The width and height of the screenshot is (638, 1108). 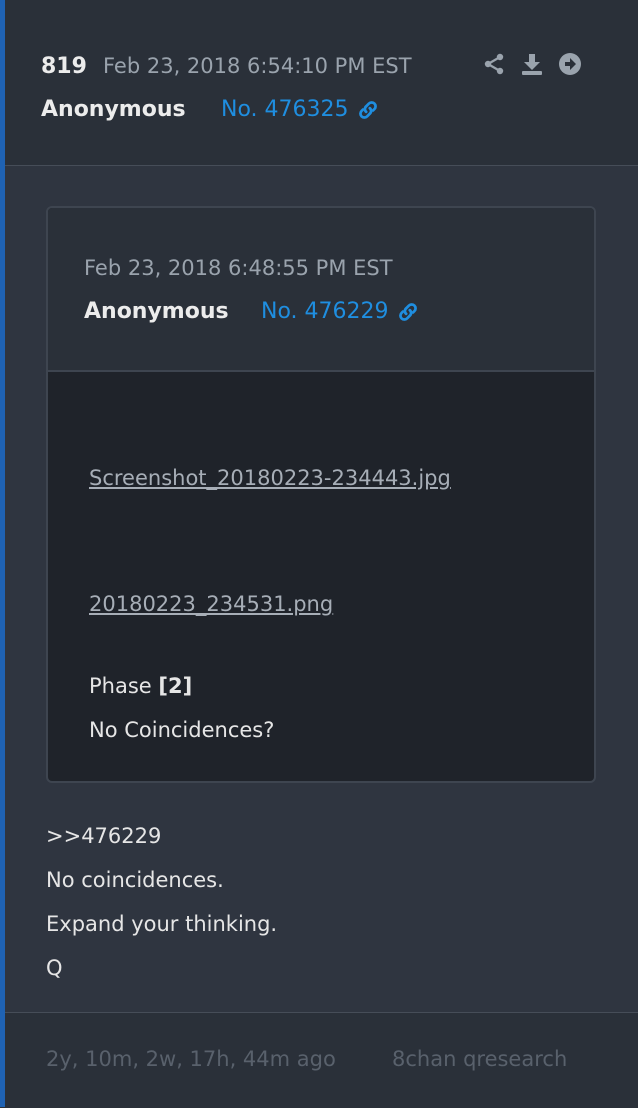 I want to click on reply-quote-link: >>476229, so click(x=161, y=836).